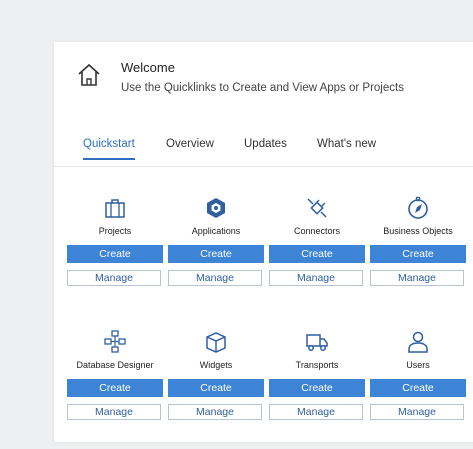  I want to click on tile-label: Widgets, so click(216, 365).